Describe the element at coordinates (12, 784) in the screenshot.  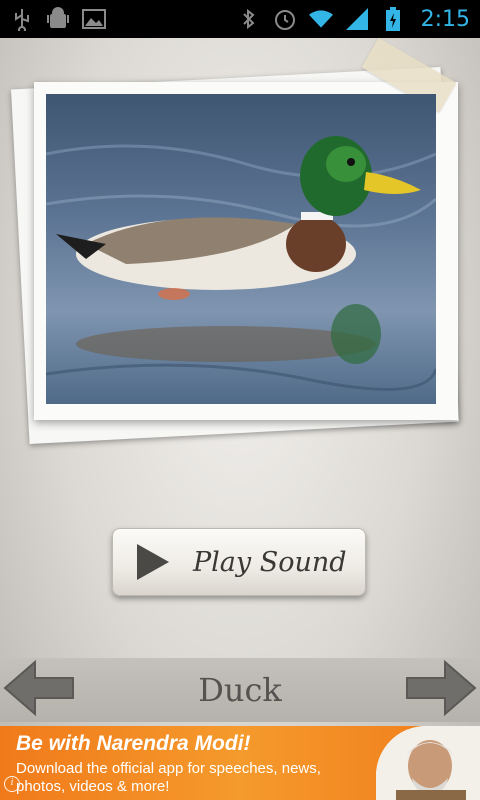
I see `ad-info-icon: i` at that location.